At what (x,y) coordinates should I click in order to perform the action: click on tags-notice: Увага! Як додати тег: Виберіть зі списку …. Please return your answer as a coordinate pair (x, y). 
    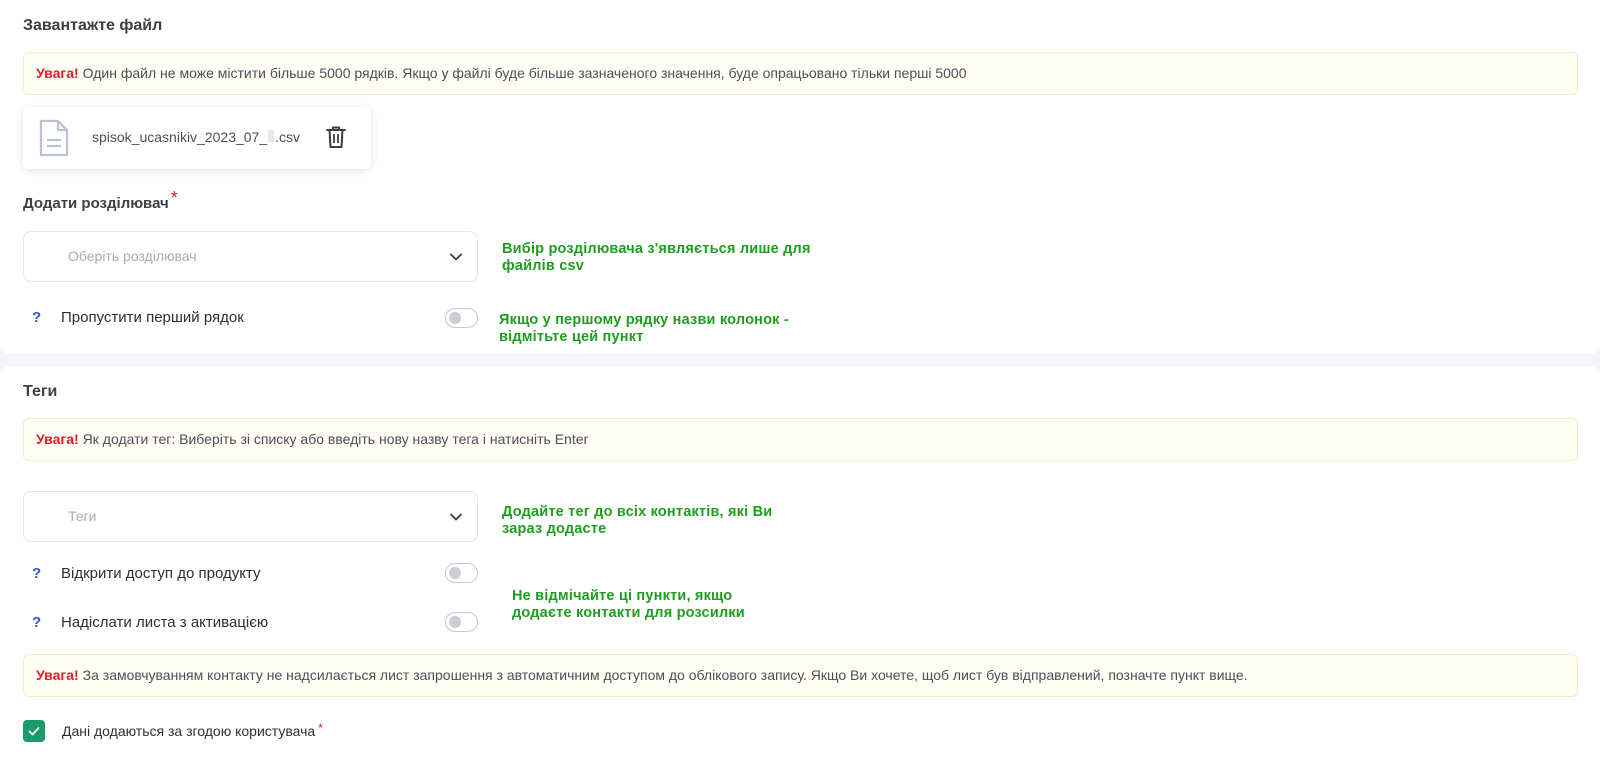
    Looking at the image, I should click on (800, 439).